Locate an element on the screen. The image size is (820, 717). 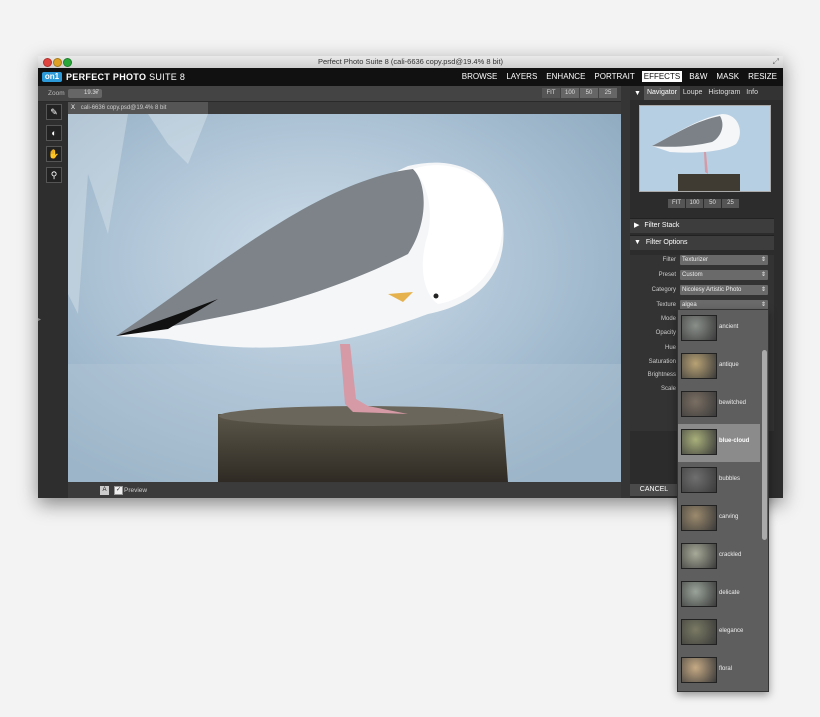
navigator-zoom-50-button: 50 is located at coordinates (712, 203).